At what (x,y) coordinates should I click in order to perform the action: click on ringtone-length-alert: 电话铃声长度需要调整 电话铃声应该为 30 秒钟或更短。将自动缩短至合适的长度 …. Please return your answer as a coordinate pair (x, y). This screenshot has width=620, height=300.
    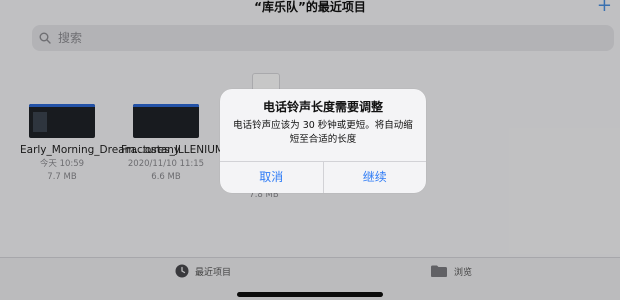
    Looking at the image, I should click on (323, 141).